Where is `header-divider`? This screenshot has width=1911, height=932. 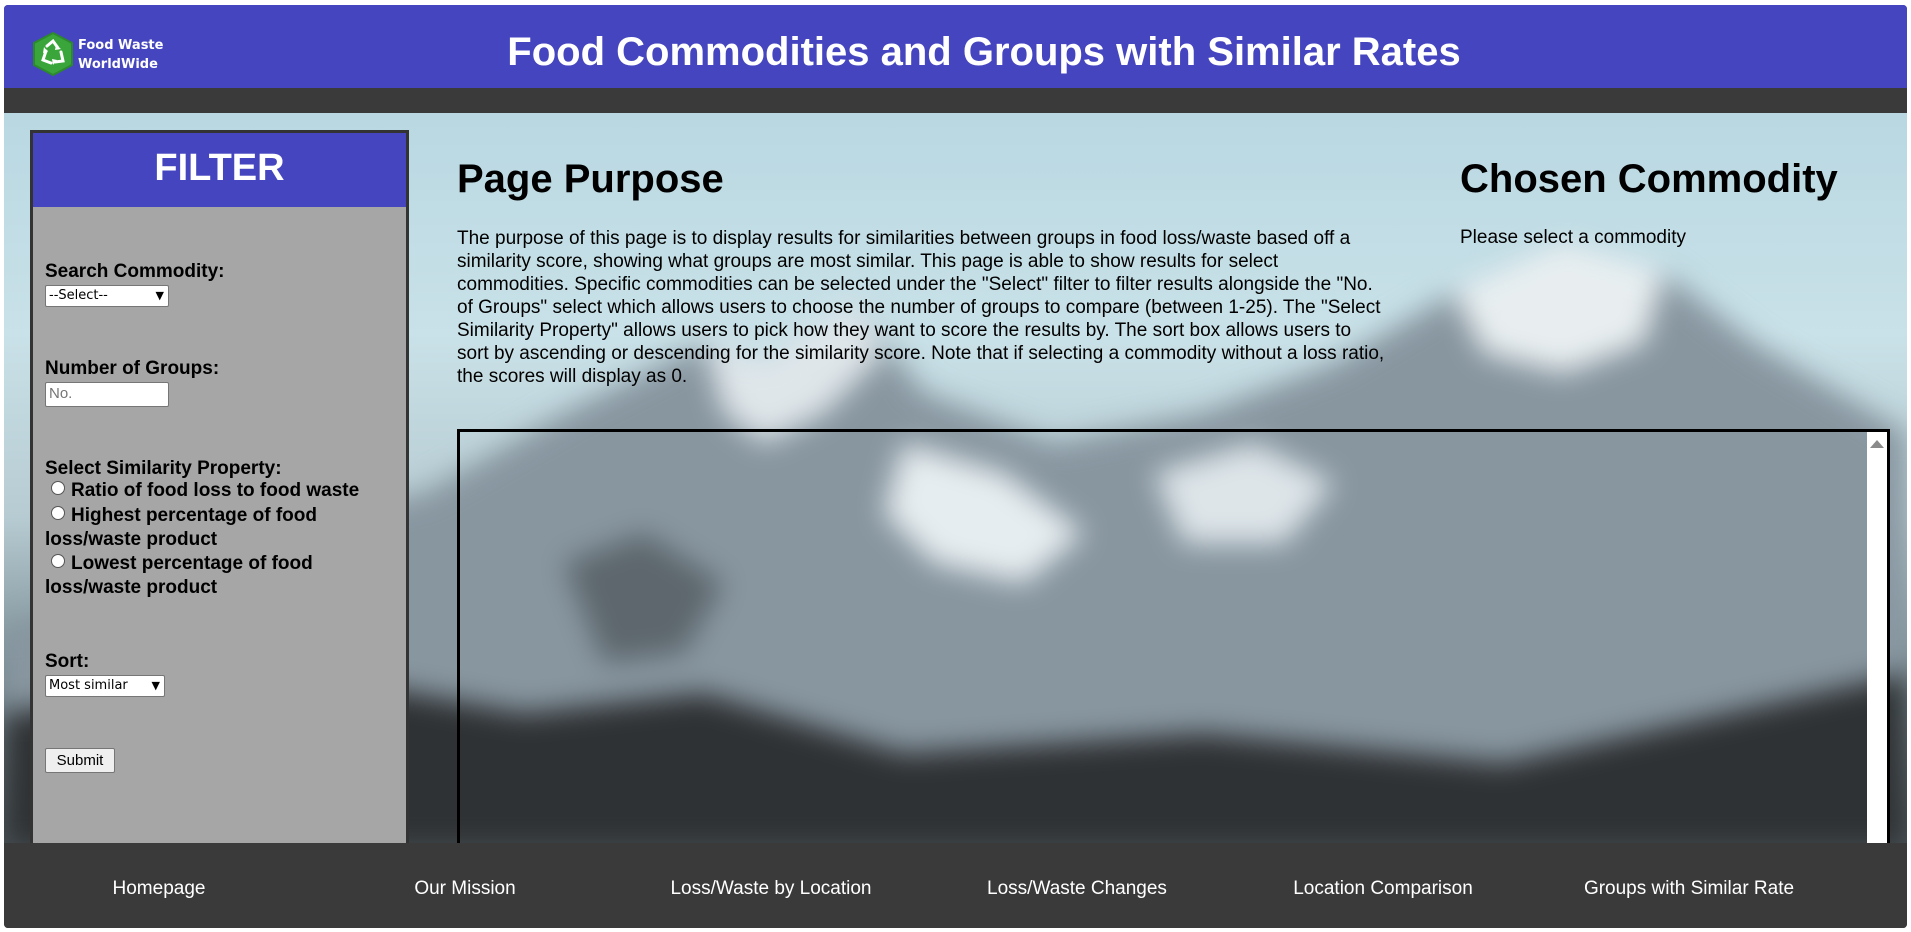 header-divider is located at coordinates (955, 100).